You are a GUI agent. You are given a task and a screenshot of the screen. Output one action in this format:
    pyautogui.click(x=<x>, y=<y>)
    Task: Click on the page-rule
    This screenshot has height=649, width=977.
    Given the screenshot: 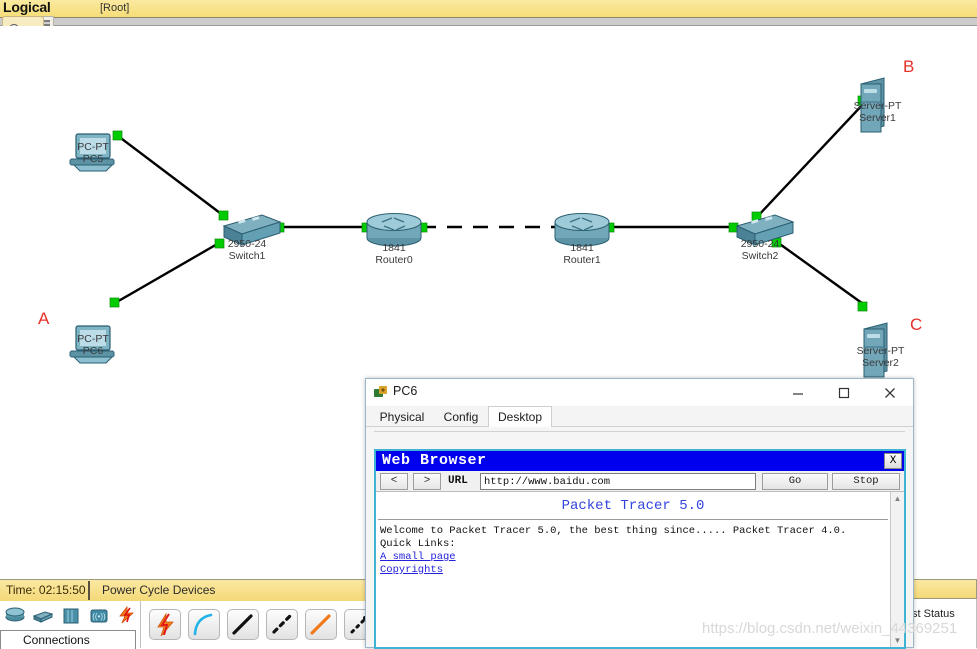 What is the action you would take?
    pyautogui.click(x=633, y=519)
    